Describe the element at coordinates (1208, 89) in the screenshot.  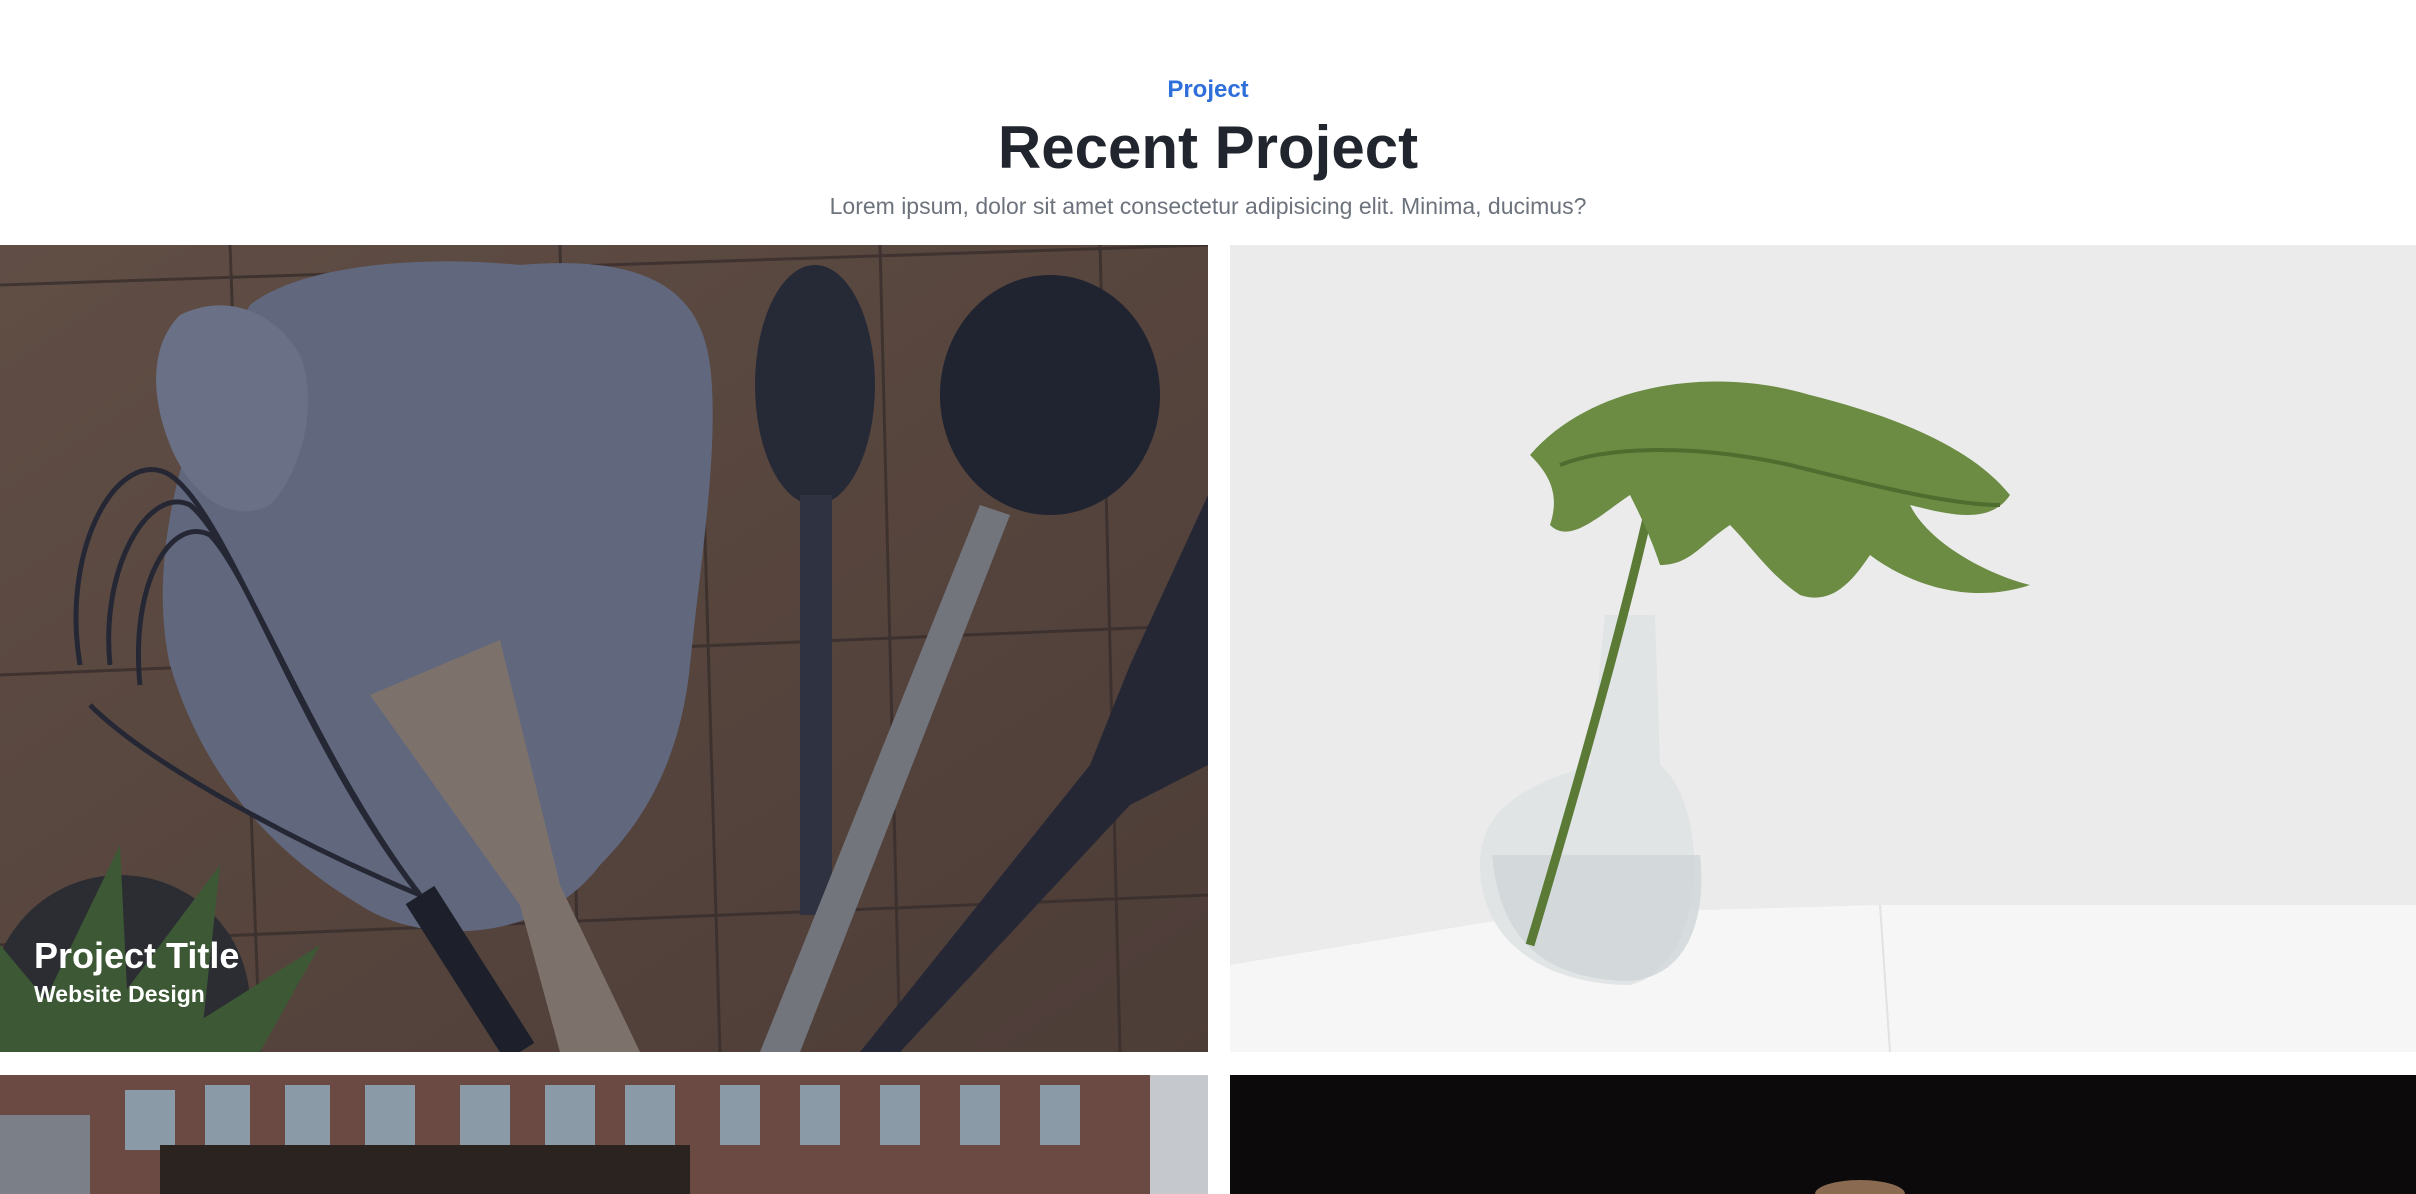
I see `section-eyebrow: Project` at that location.